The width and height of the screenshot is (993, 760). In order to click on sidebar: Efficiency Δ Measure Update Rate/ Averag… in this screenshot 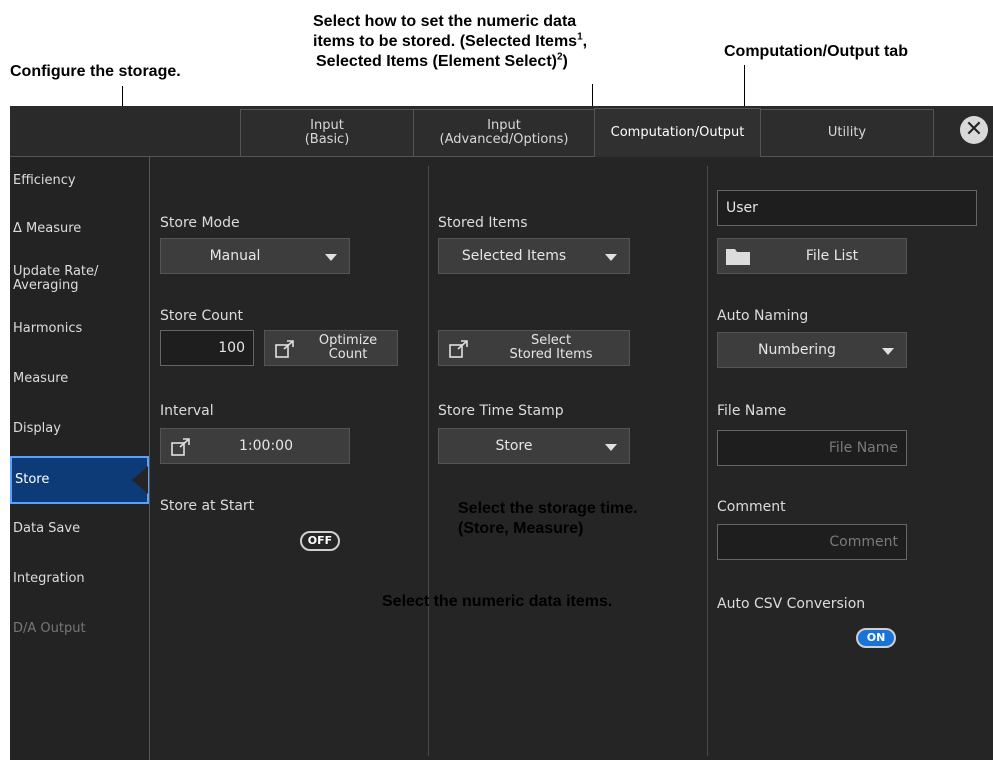, I will do `click(80, 458)`.